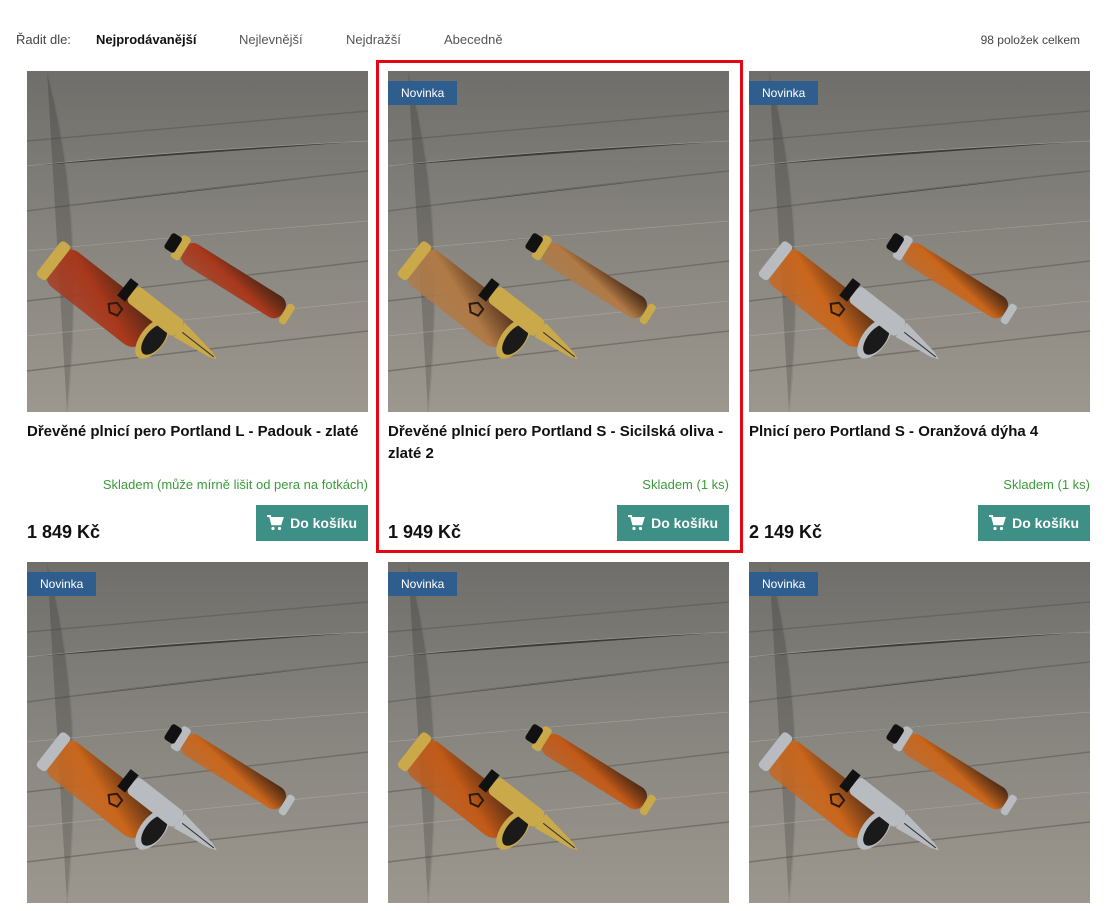 Image resolution: width=1117 pixels, height=911 pixels. I want to click on product-price: 1 949 Kč, so click(425, 532).